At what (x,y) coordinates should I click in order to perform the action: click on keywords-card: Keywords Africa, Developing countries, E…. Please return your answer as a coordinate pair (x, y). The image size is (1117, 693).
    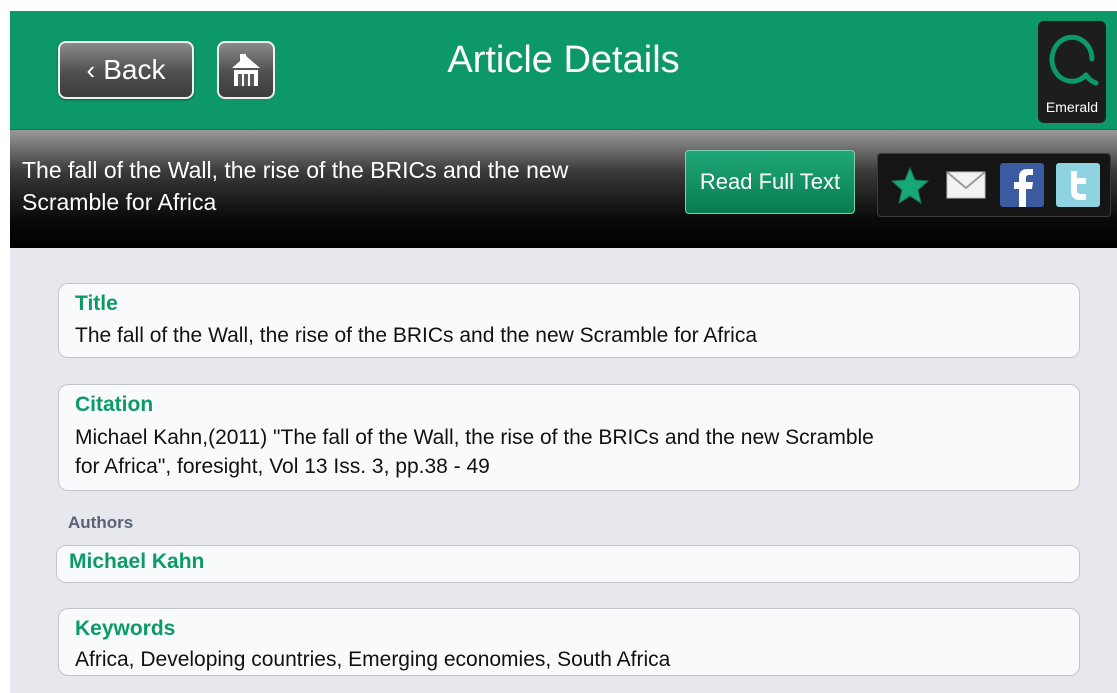
    Looking at the image, I should click on (569, 642).